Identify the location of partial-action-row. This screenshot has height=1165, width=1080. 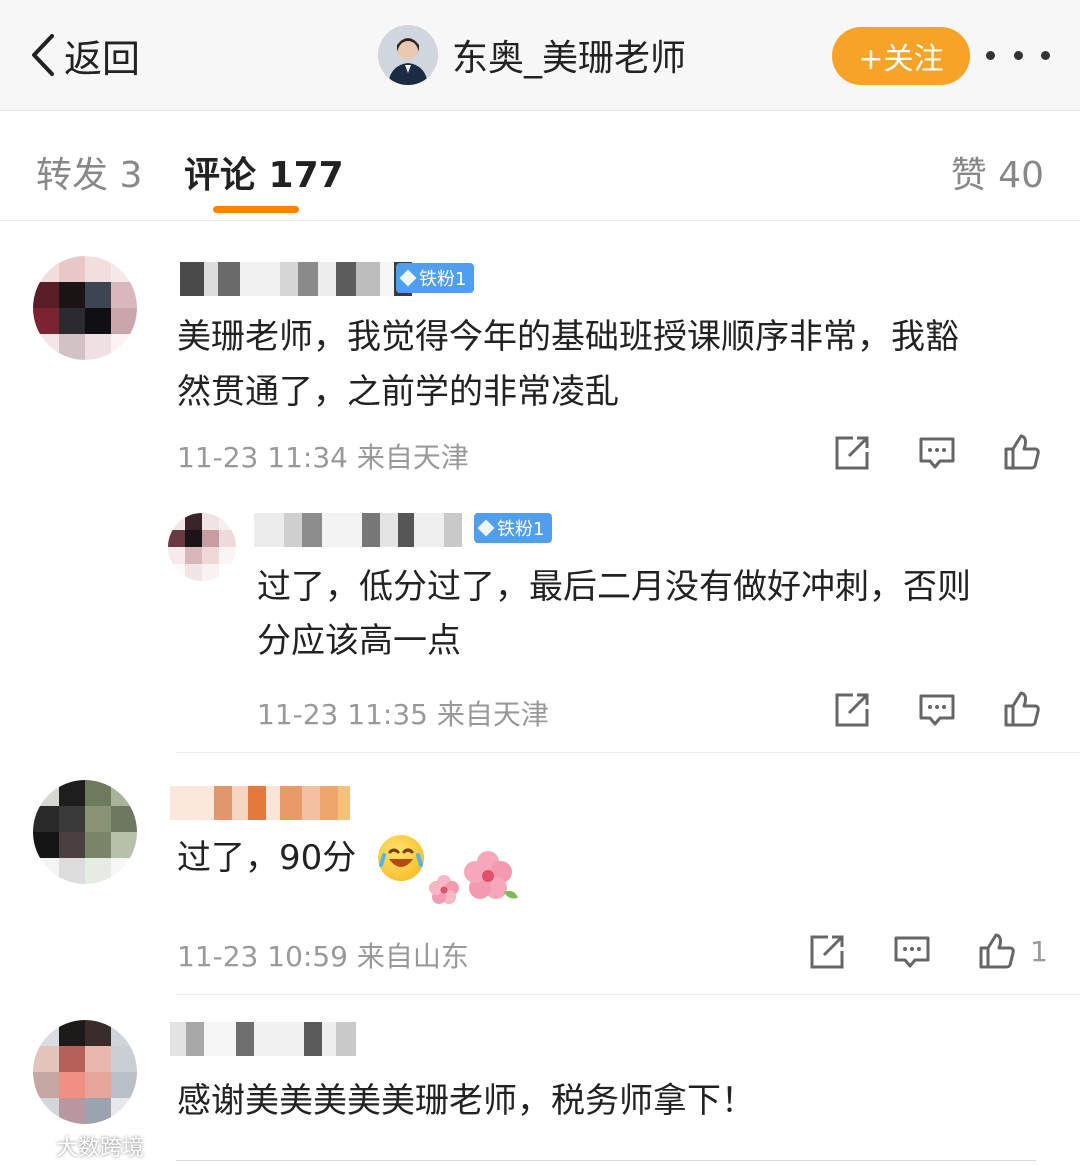
(606, 1160).